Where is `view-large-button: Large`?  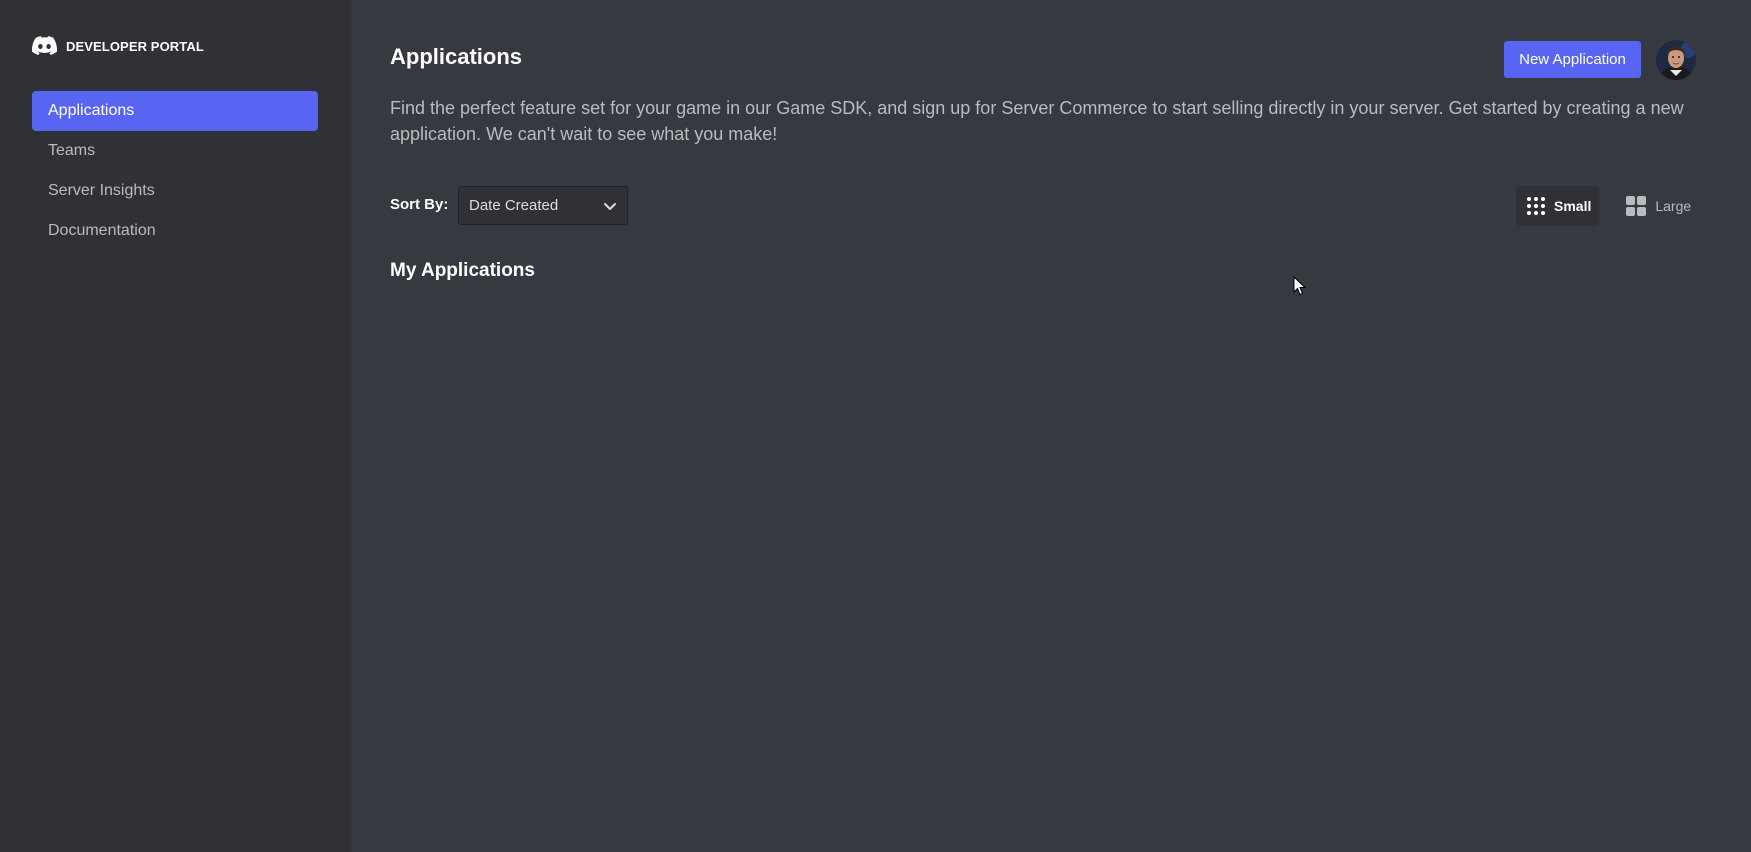
view-large-button: Large is located at coordinates (1657, 206).